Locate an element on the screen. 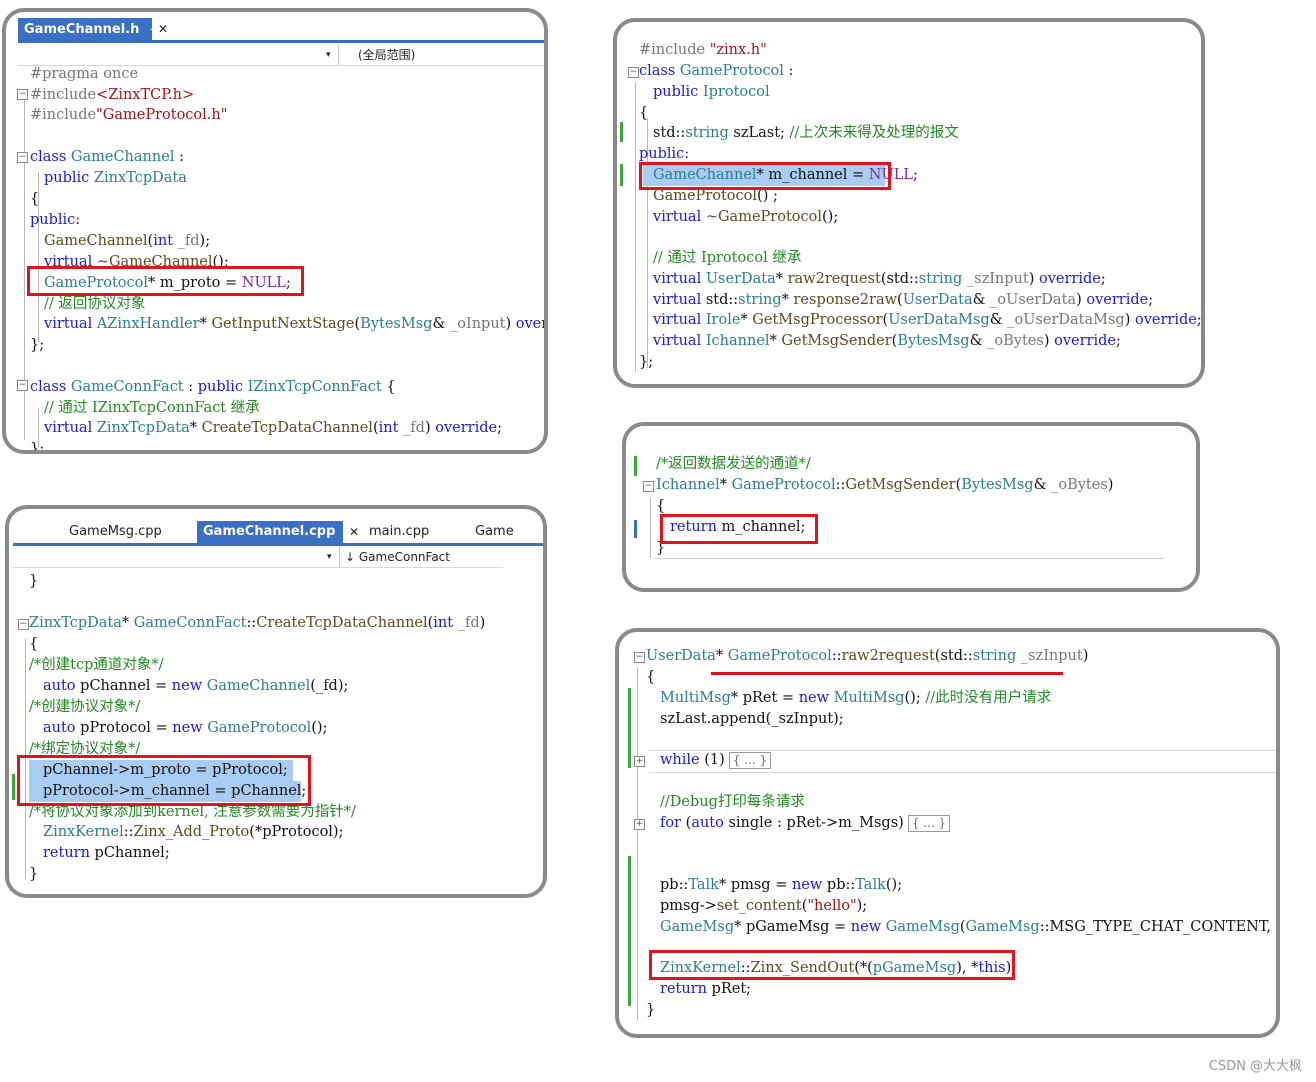 The image size is (1316, 1082). navigation-bar: ▾ (全局范围) is located at coordinates (281, 55).